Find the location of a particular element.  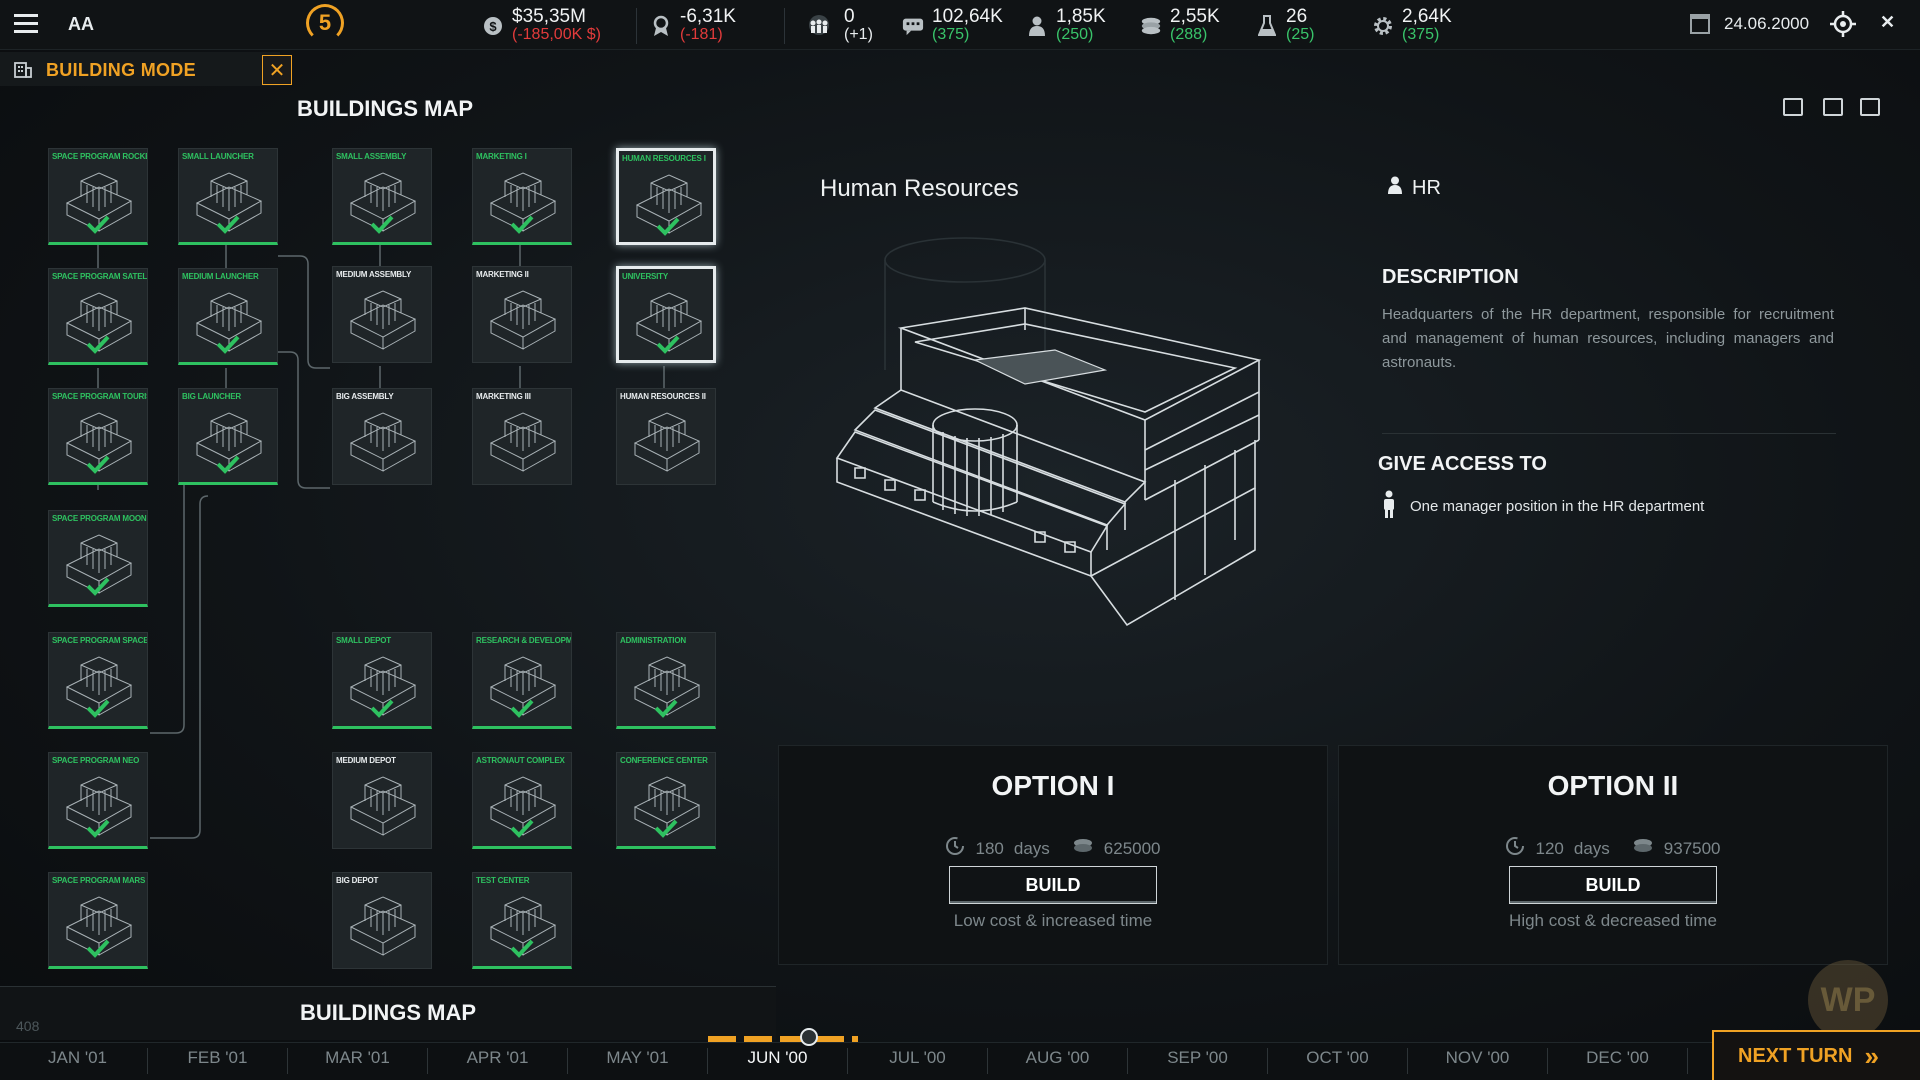

timeline-month: DEC '00 is located at coordinates (1618, 1061).